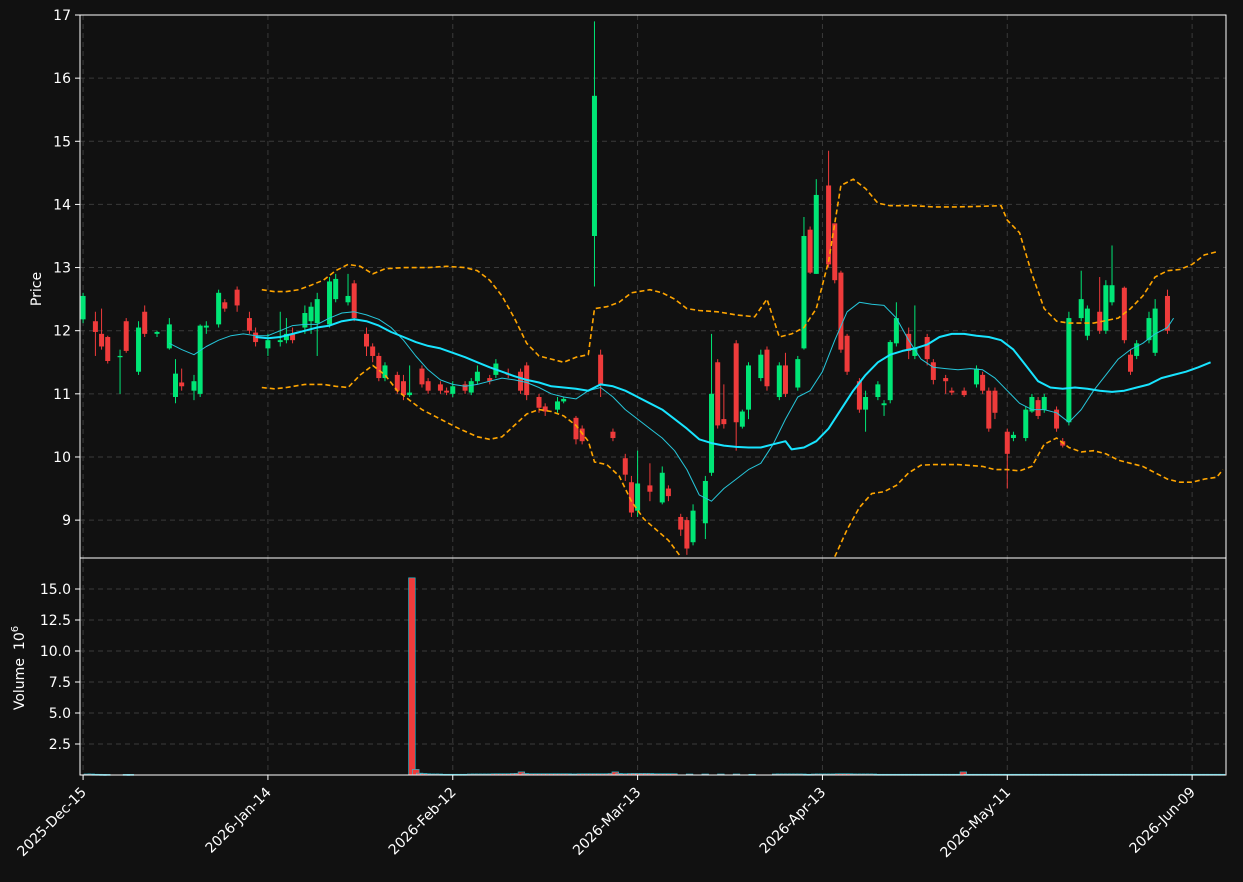 This screenshot has width=1243, height=882. I want to click on volume-tick-label: 7.5, so click(60, 683).